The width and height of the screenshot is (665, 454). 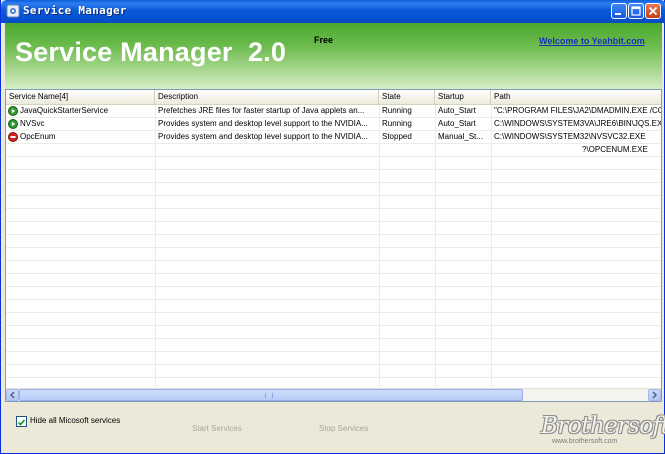 I want to click on grip-icon, so click(x=269, y=395).